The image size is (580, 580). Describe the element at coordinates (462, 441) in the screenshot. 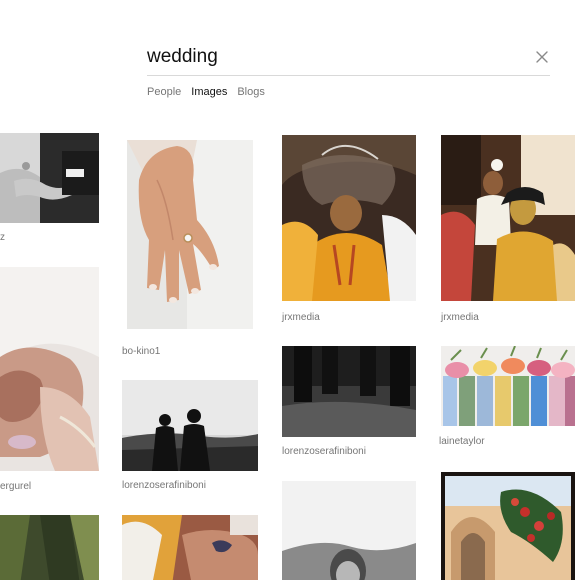

I see `photo-credit: lainetaylor` at that location.